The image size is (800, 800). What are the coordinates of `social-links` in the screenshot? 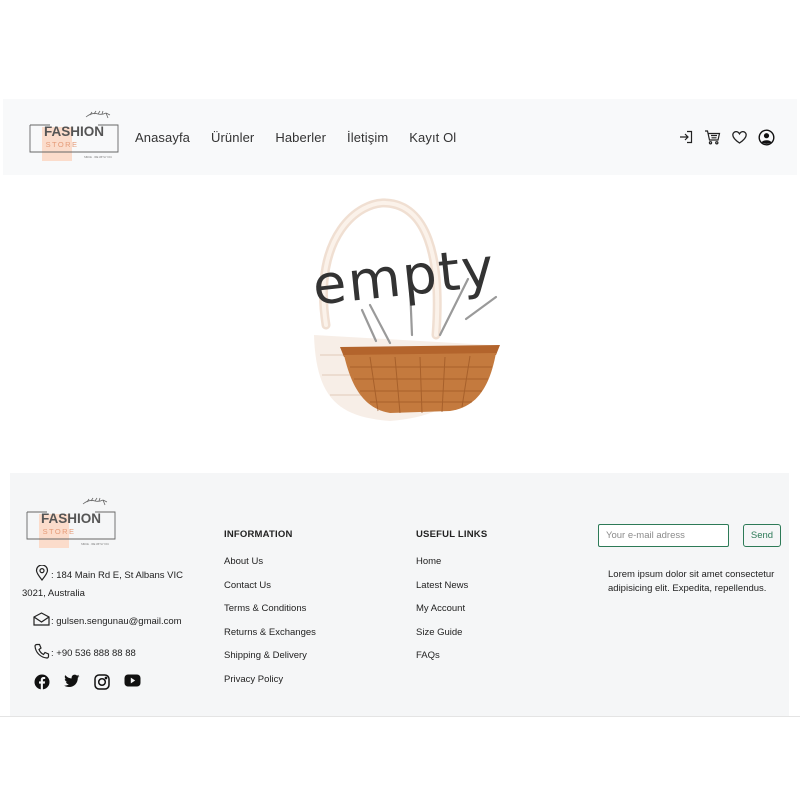 It's located at (94, 682).